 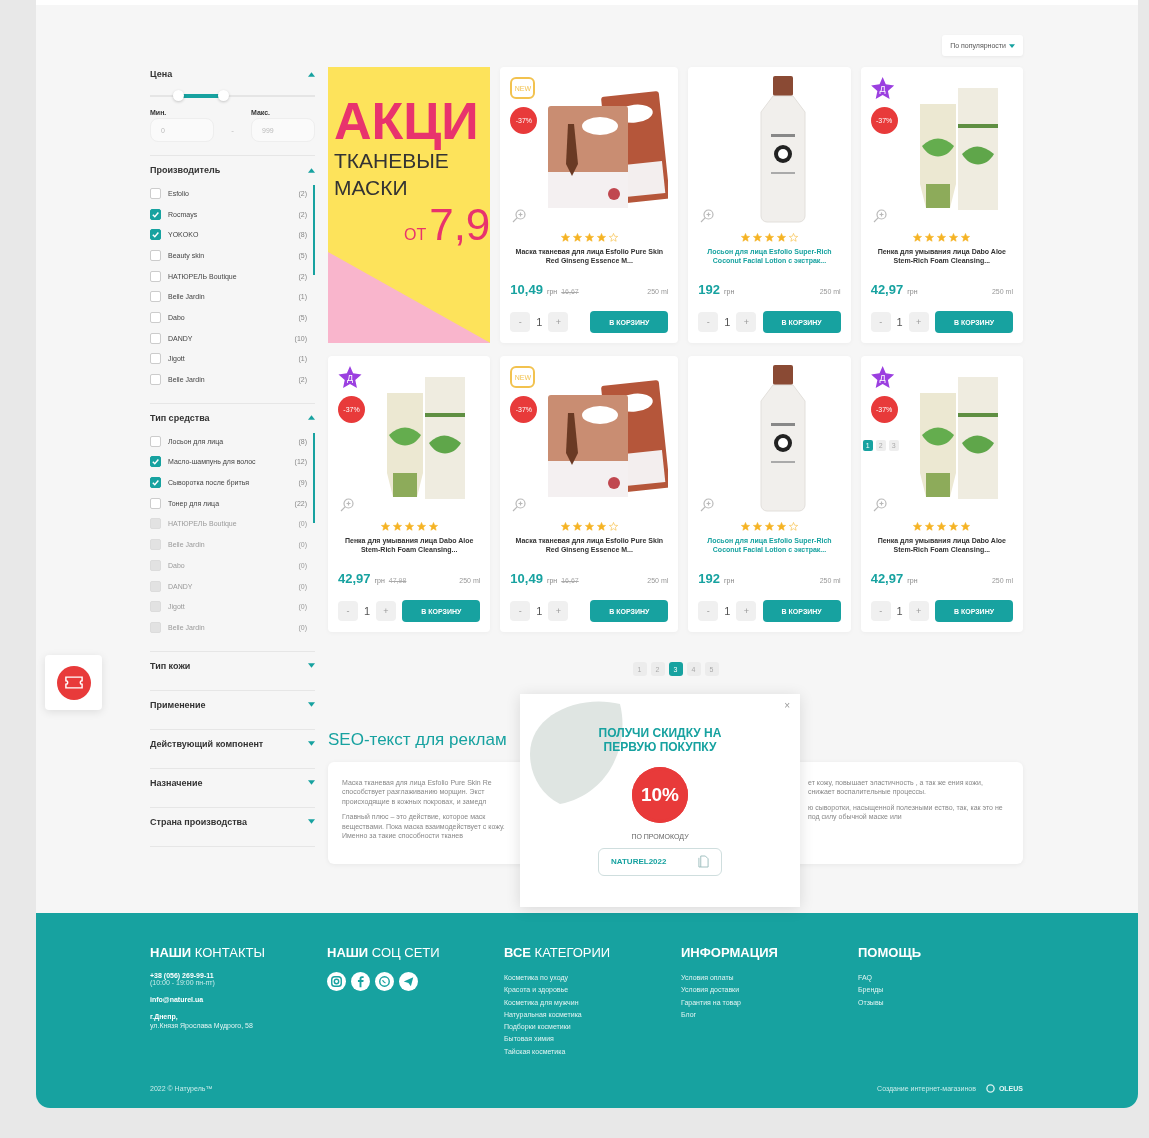 I want to click on paper-plane-icon, so click(x=408, y=981).